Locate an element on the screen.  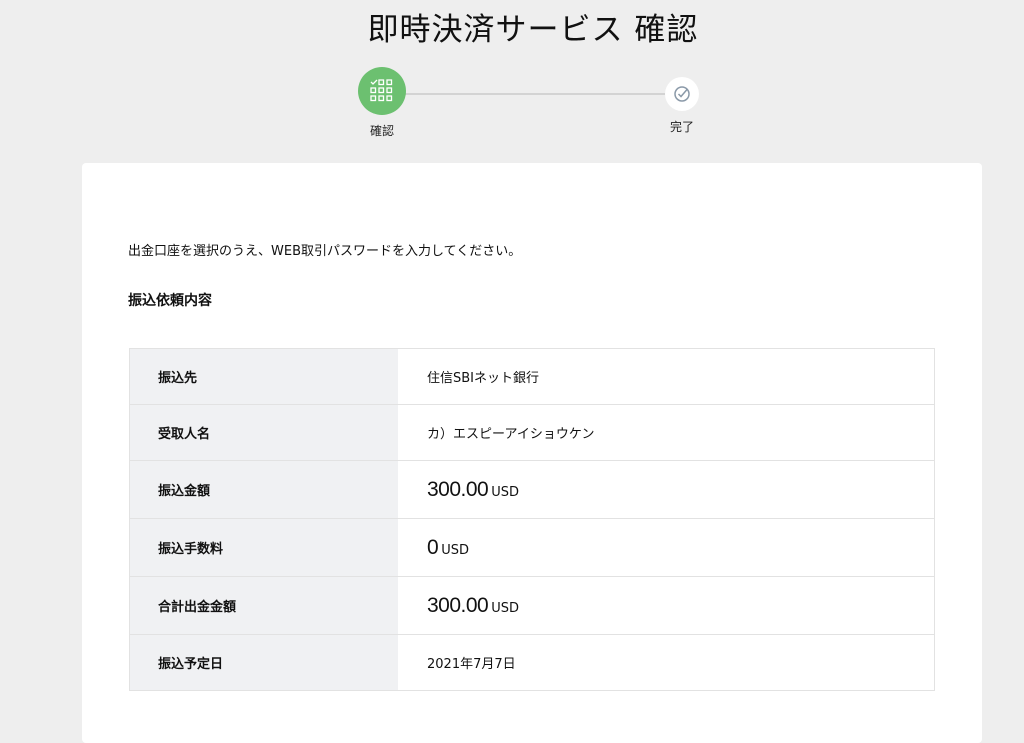
row-label: 振込予定日 is located at coordinates (263, 662).